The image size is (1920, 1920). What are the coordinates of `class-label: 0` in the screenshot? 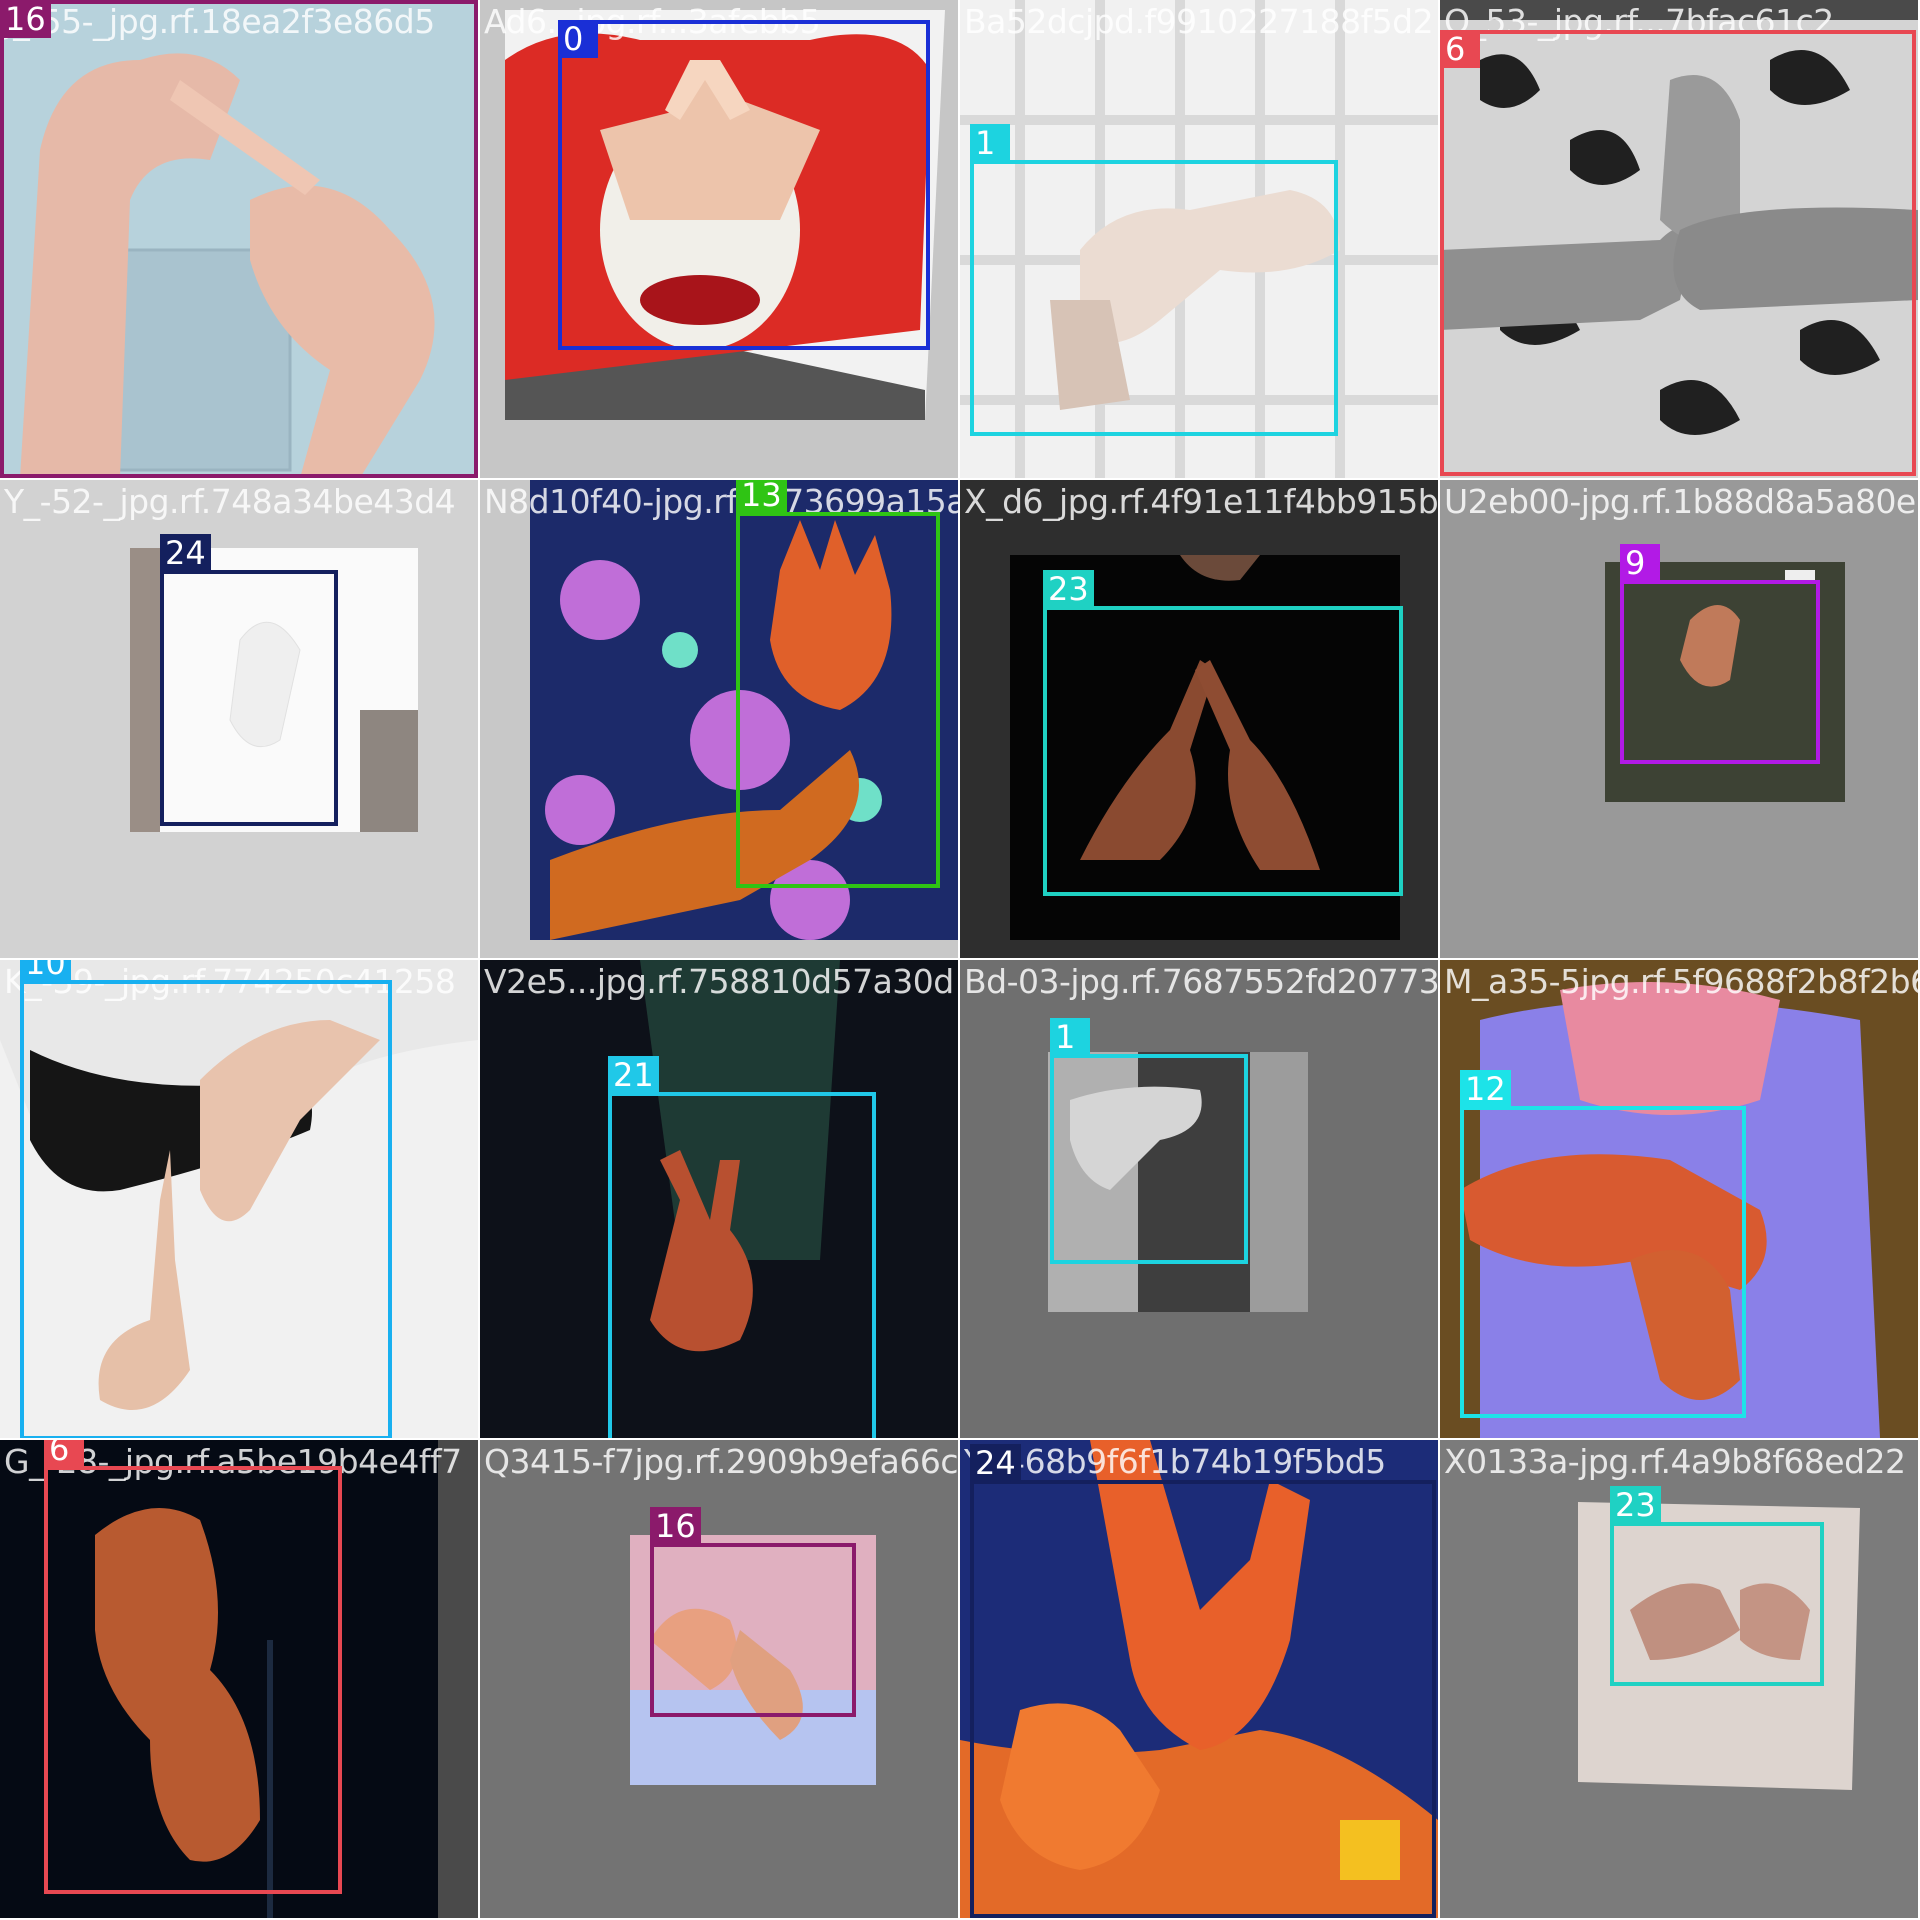 It's located at (578, 39).